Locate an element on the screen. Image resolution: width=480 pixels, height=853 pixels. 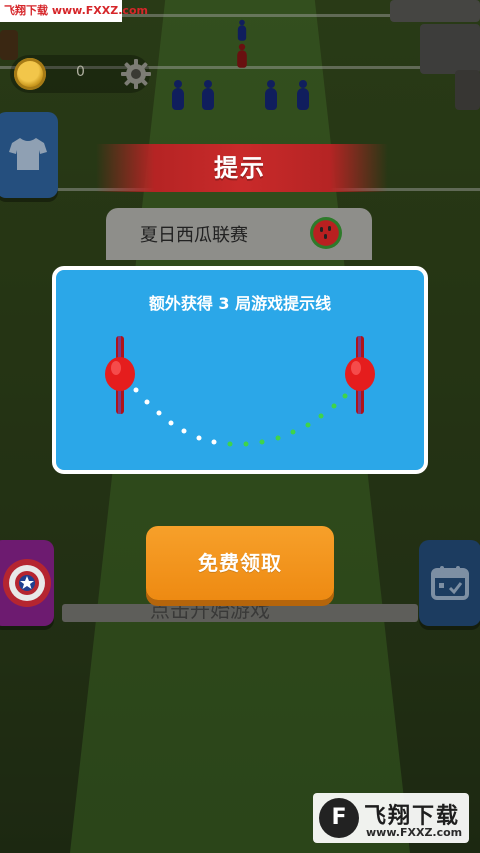
coin-count: 0 is located at coordinates (80, 72).